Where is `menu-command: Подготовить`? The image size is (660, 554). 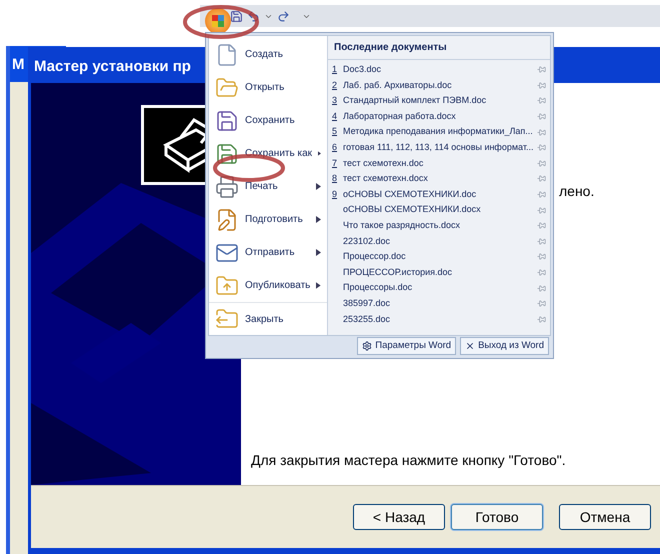 menu-command: Подготовить is located at coordinates (268, 219).